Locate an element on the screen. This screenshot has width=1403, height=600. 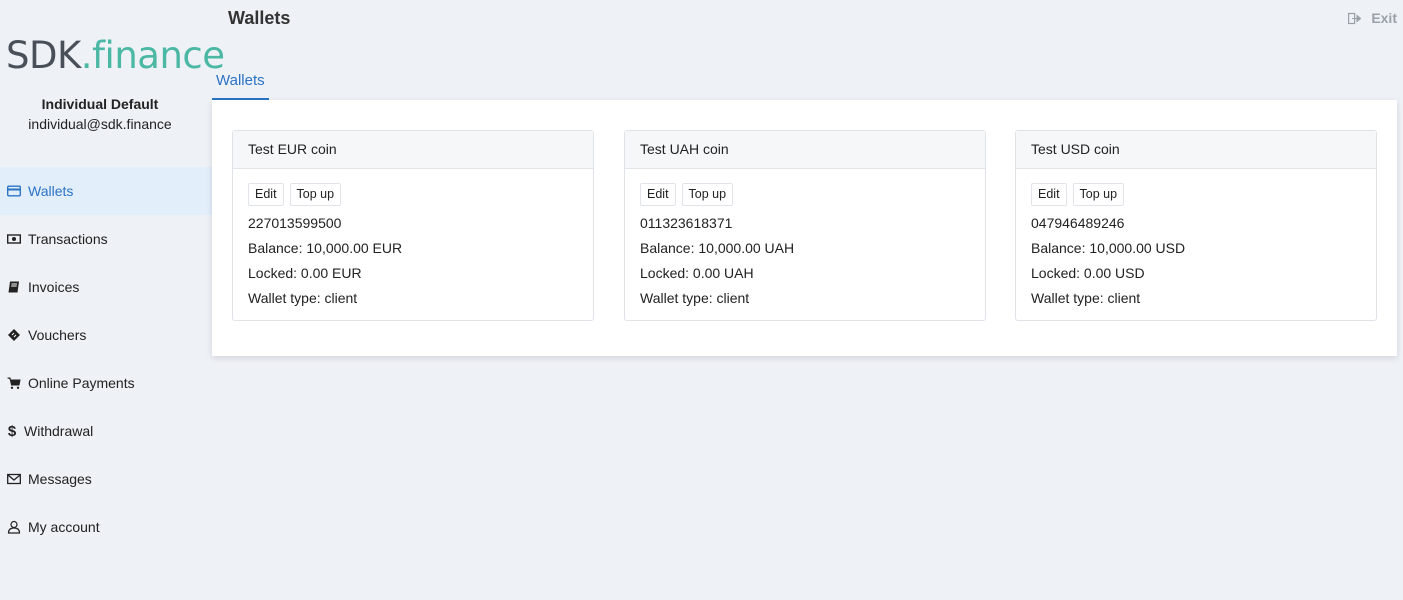
user-name: Individual Default is located at coordinates (100, 104).